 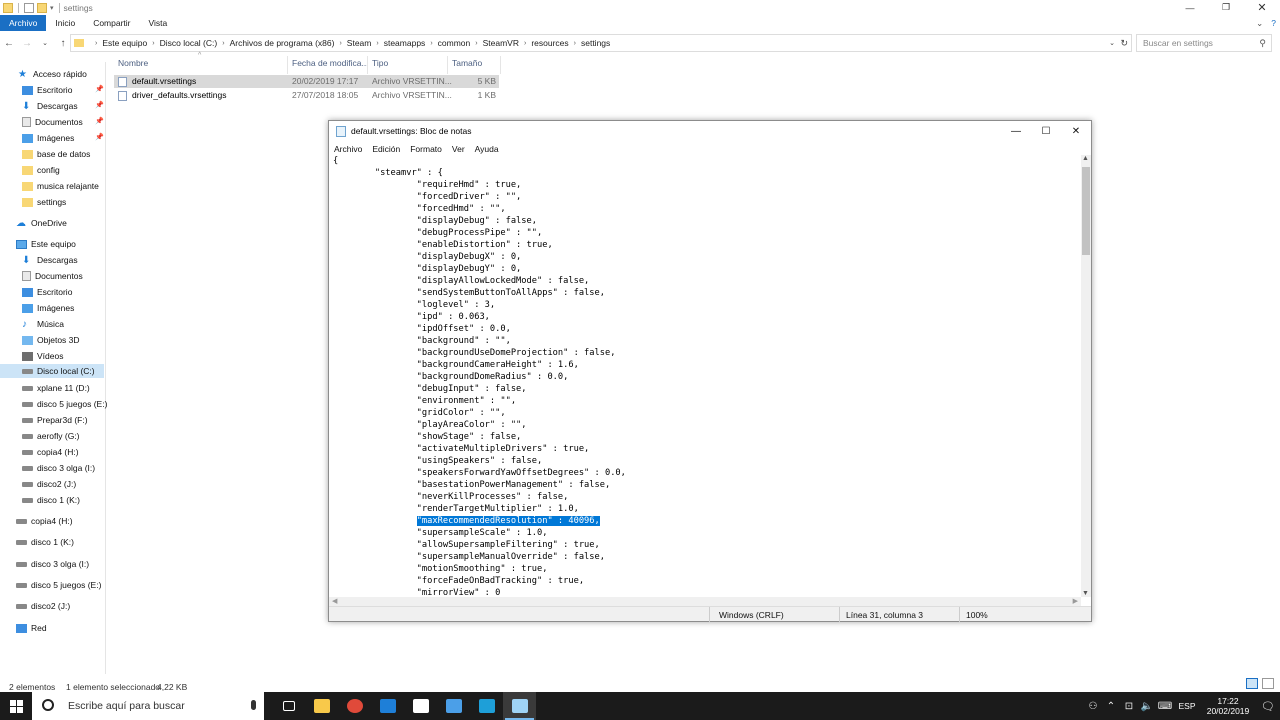 I want to click on search-icon: ⚲, so click(x=1262, y=43).